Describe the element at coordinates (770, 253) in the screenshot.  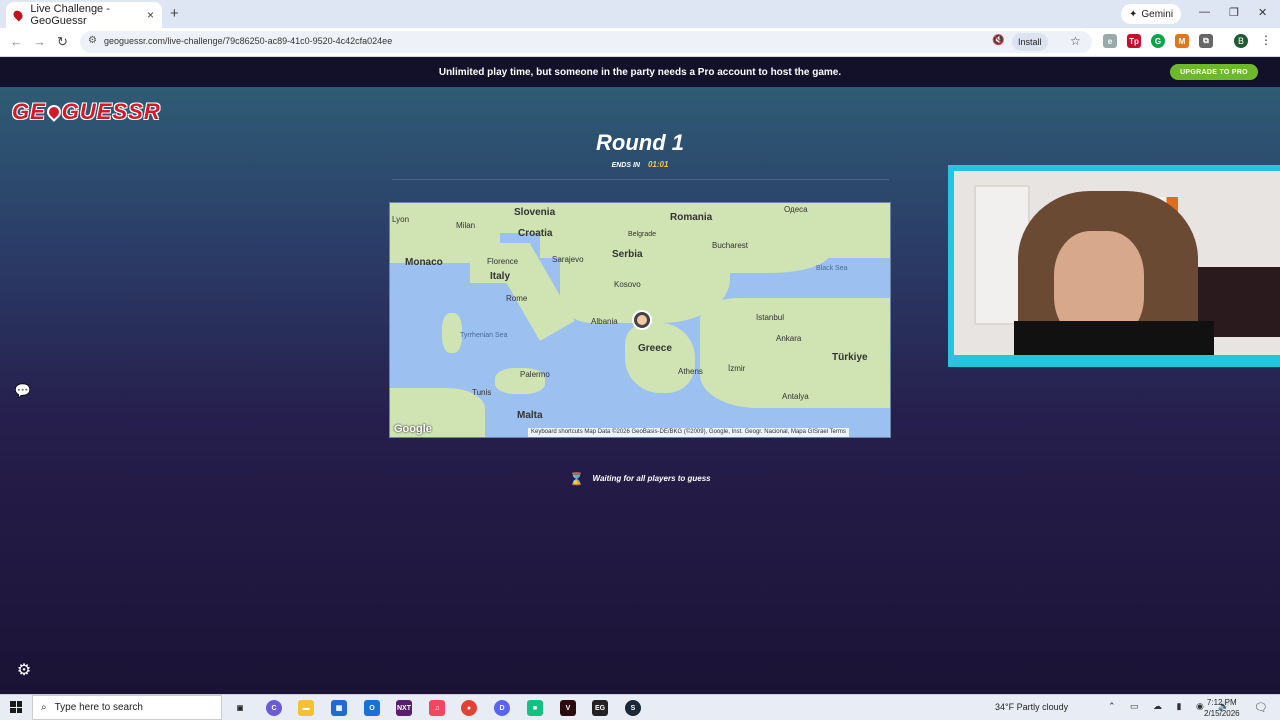
I see `land-bulgaria` at that location.